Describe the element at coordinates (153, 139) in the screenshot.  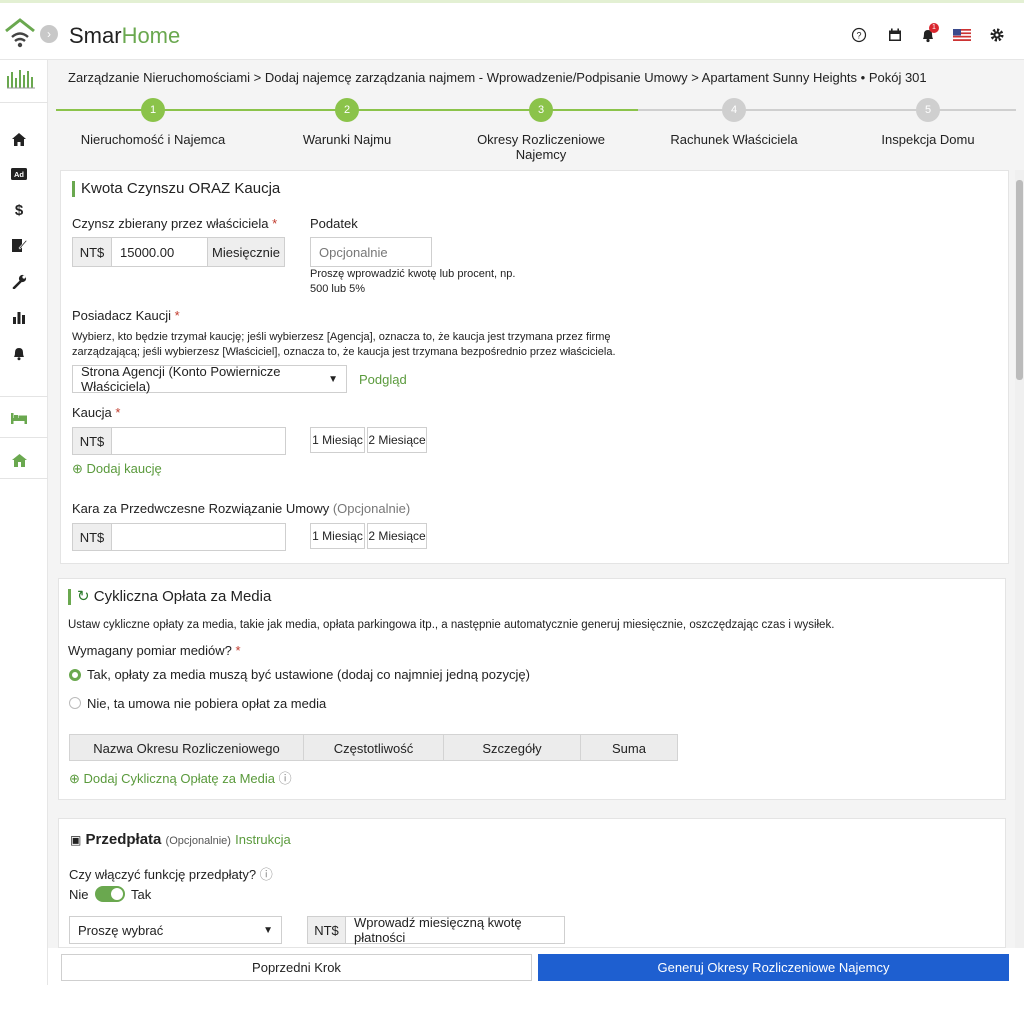
I see `step-1-label: Nieruchomość i Najemca` at that location.